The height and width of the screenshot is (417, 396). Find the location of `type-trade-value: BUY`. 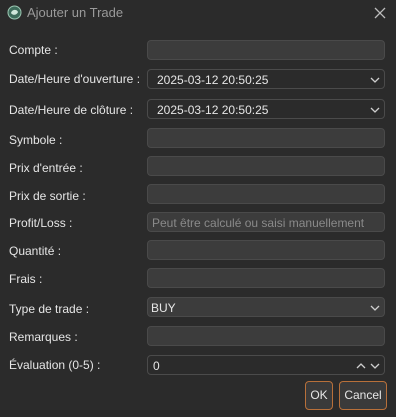

type-trade-value: BUY is located at coordinates (163, 308).